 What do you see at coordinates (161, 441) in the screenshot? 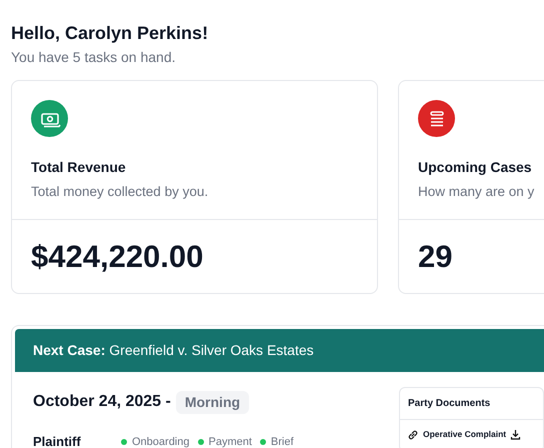
I see `step-label: Onboarding` at bounding box center [161, 441].